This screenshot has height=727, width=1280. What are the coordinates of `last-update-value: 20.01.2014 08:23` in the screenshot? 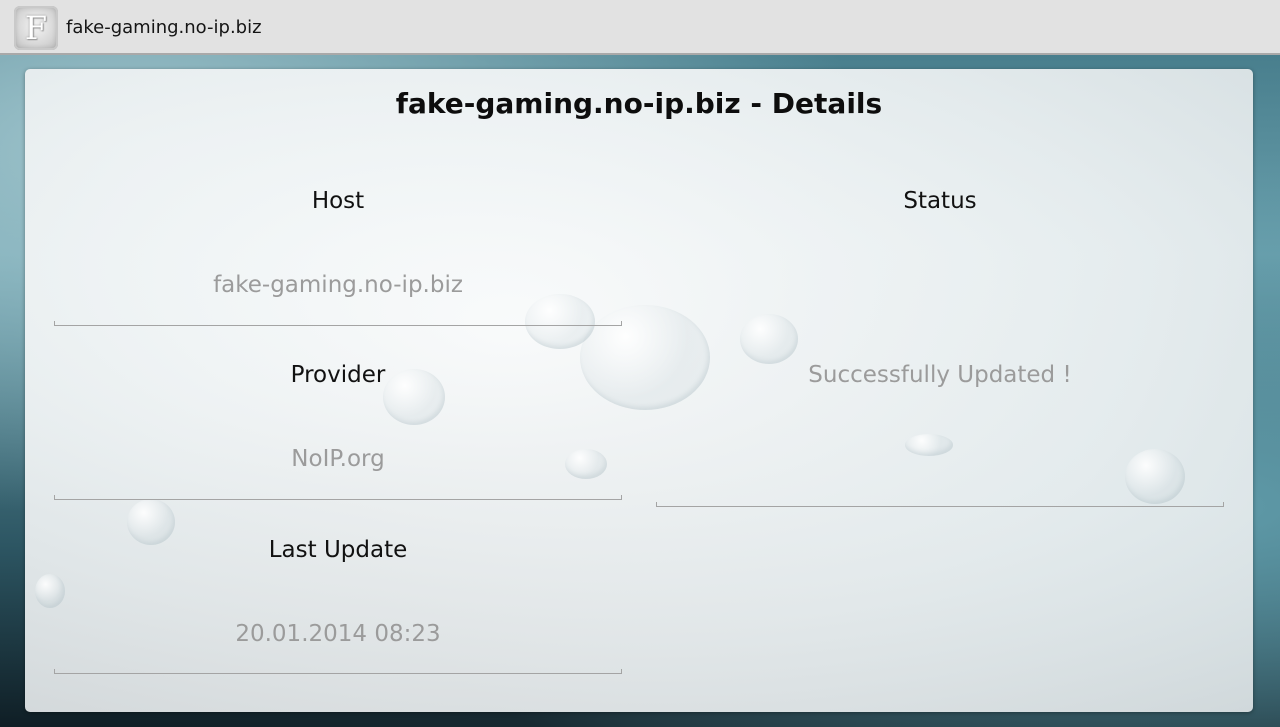 It's located at (338, 634).